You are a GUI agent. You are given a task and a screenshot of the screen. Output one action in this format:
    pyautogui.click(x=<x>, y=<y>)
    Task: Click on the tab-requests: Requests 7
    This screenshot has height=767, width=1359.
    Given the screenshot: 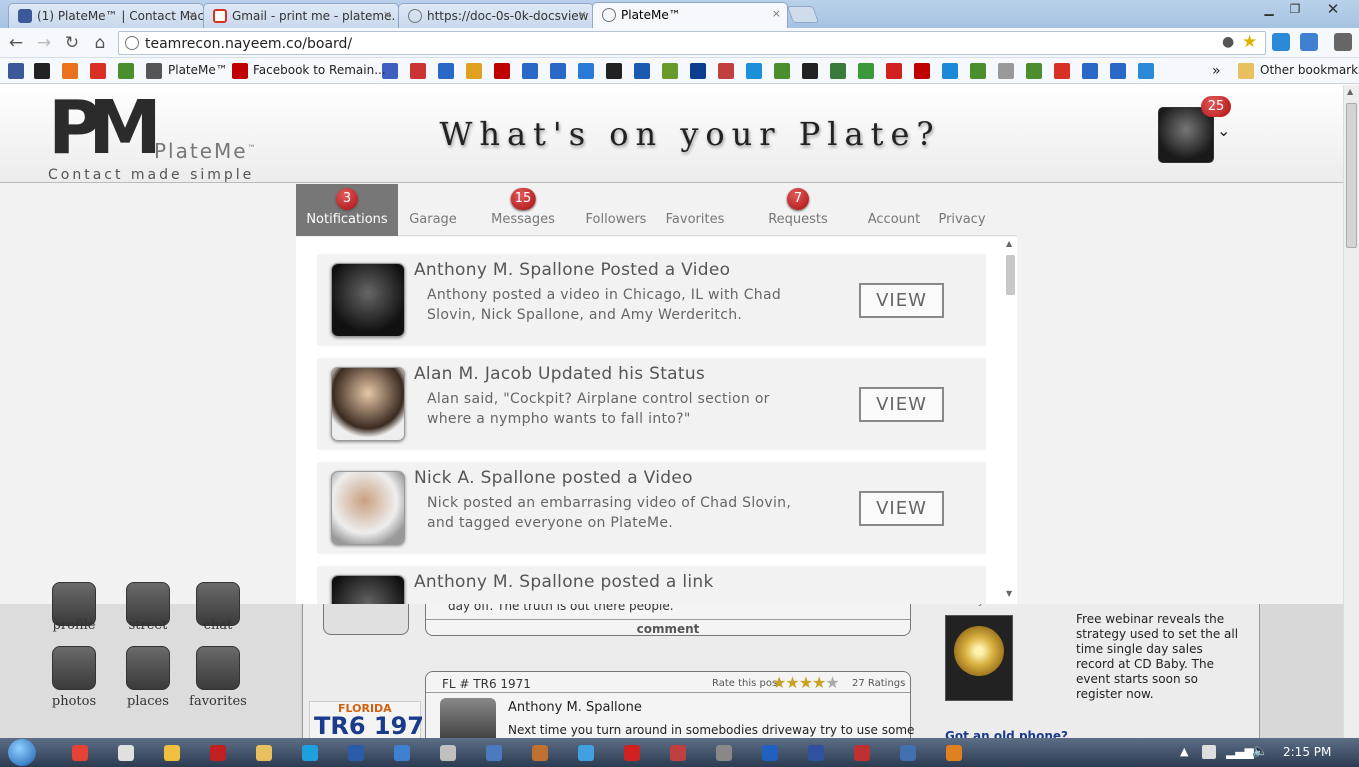 What is the action you would take?
    pyautogui.click(x=798, y=210)
    